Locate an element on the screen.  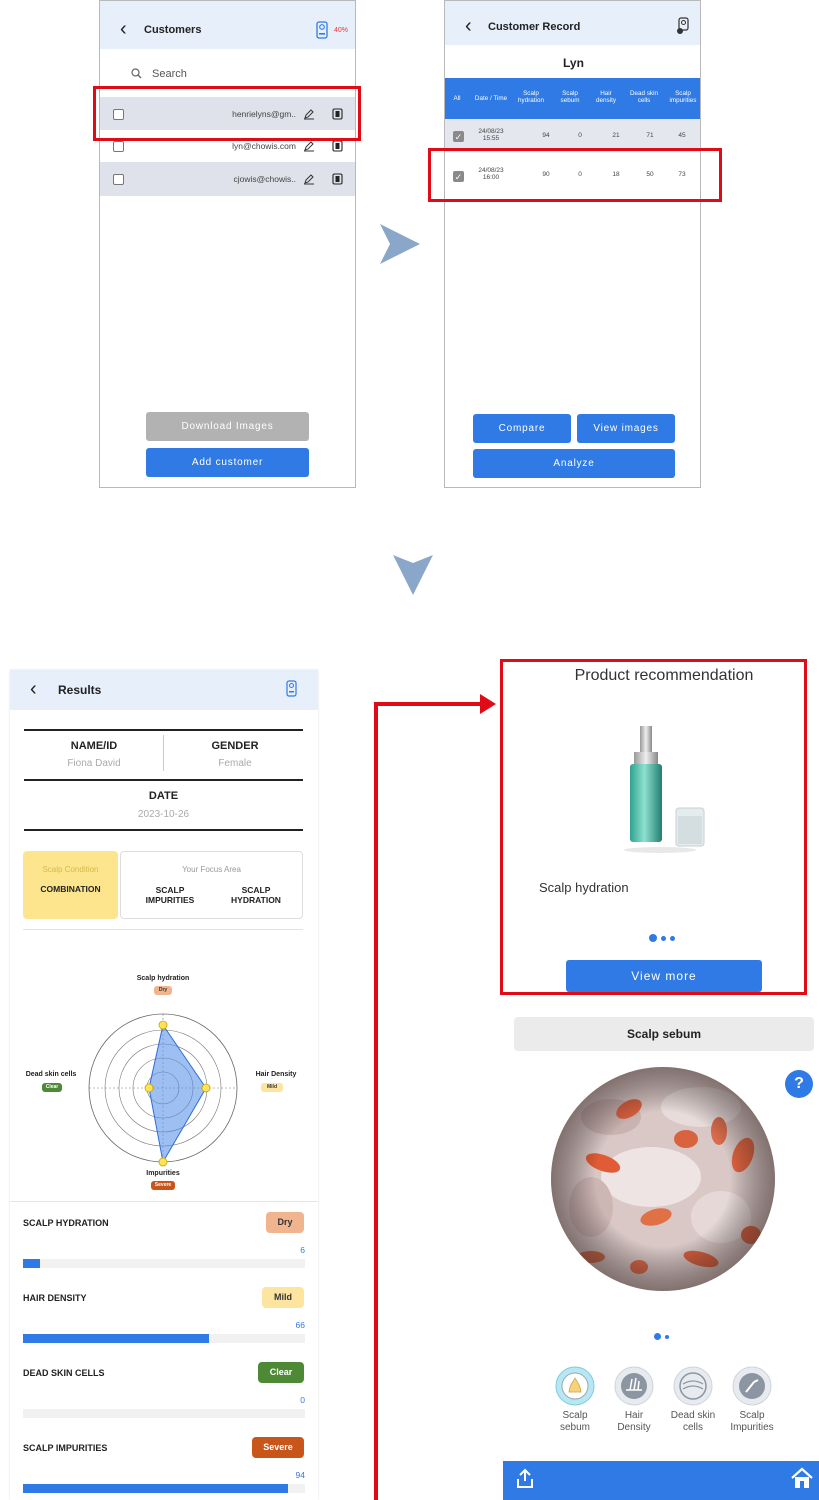
home-icon is located at coordinates (802, 1478).